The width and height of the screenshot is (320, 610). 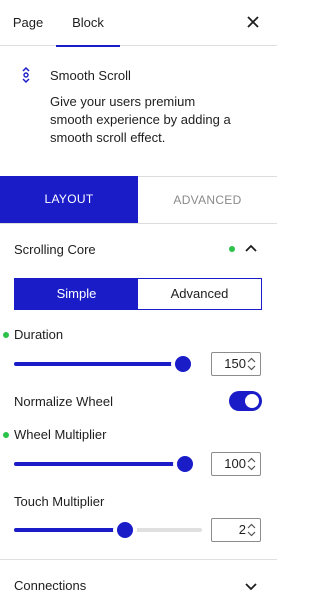 What do you see at coordinates (76, 294) in the screenshot?
I see `mode-simple-button: Simple` at bounding box center [76, 294].